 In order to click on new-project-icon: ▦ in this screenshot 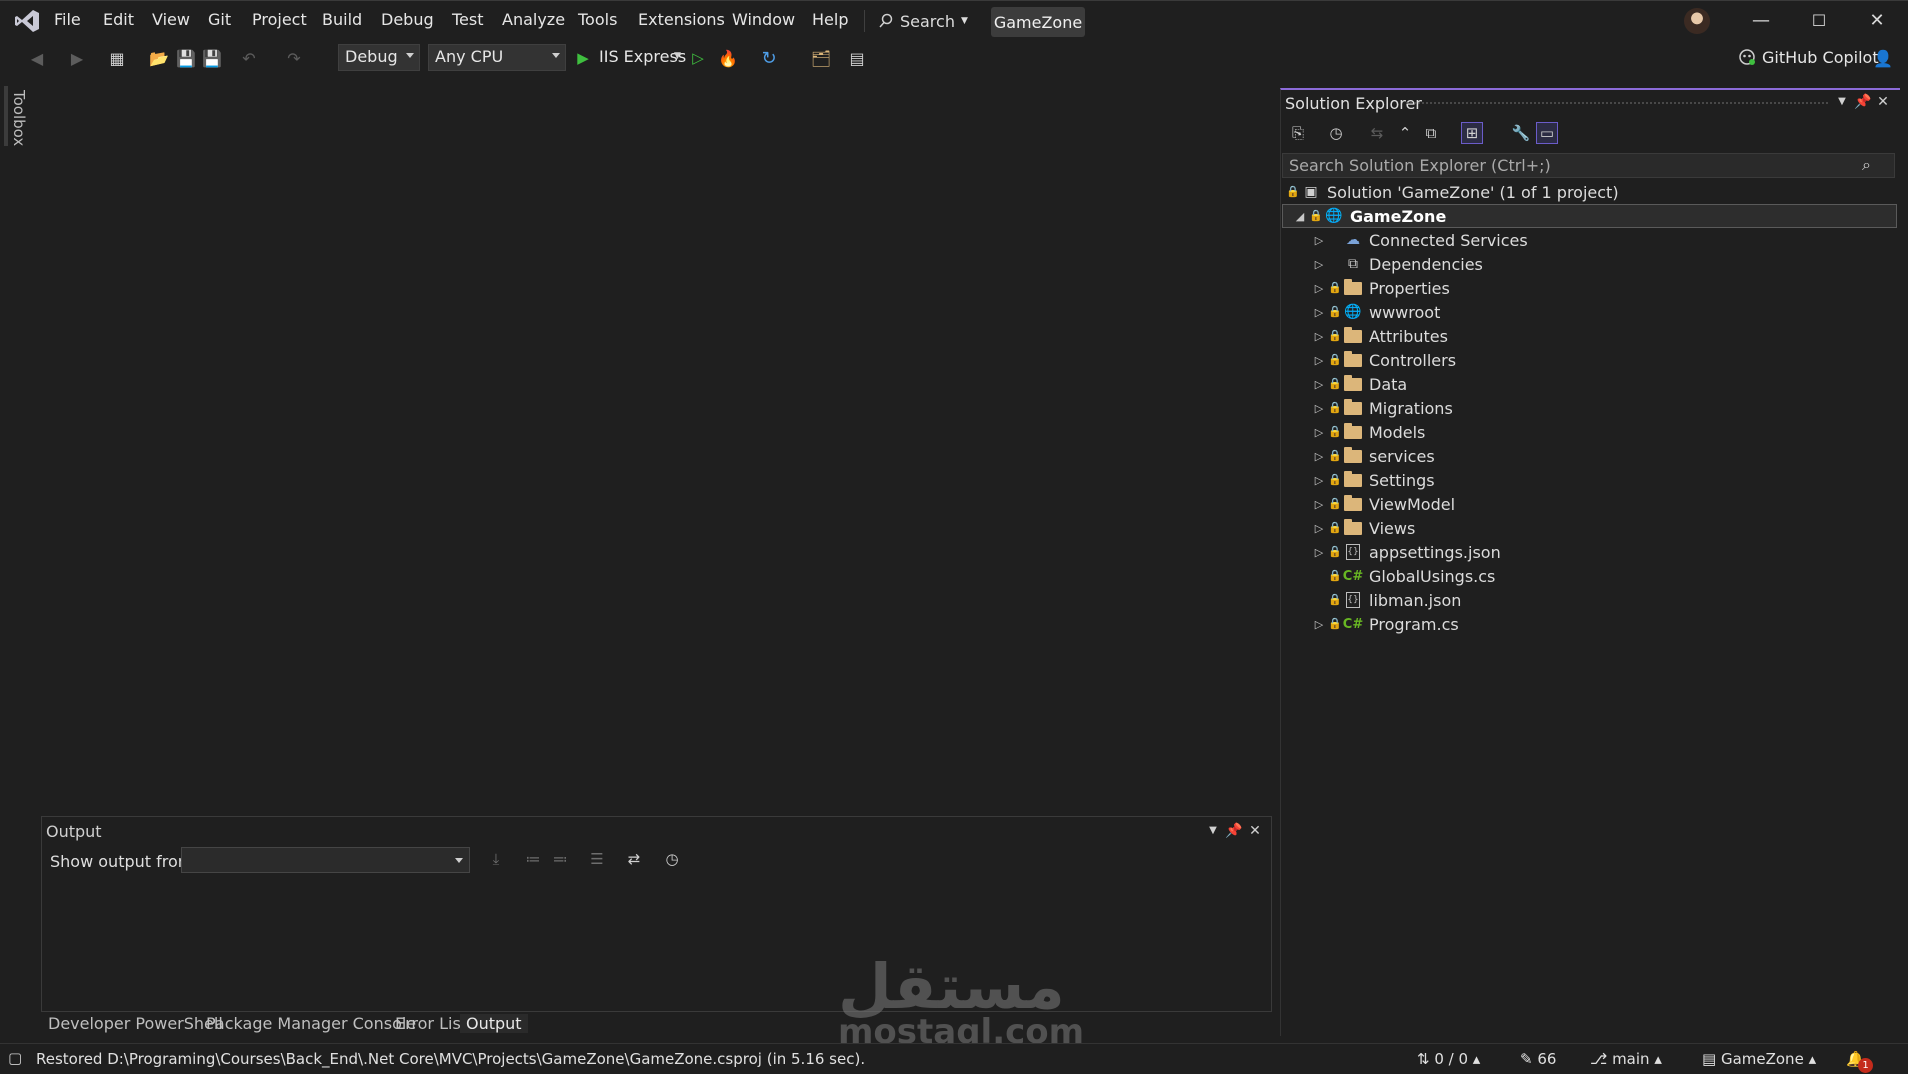, I will do `click(117, 58)`.